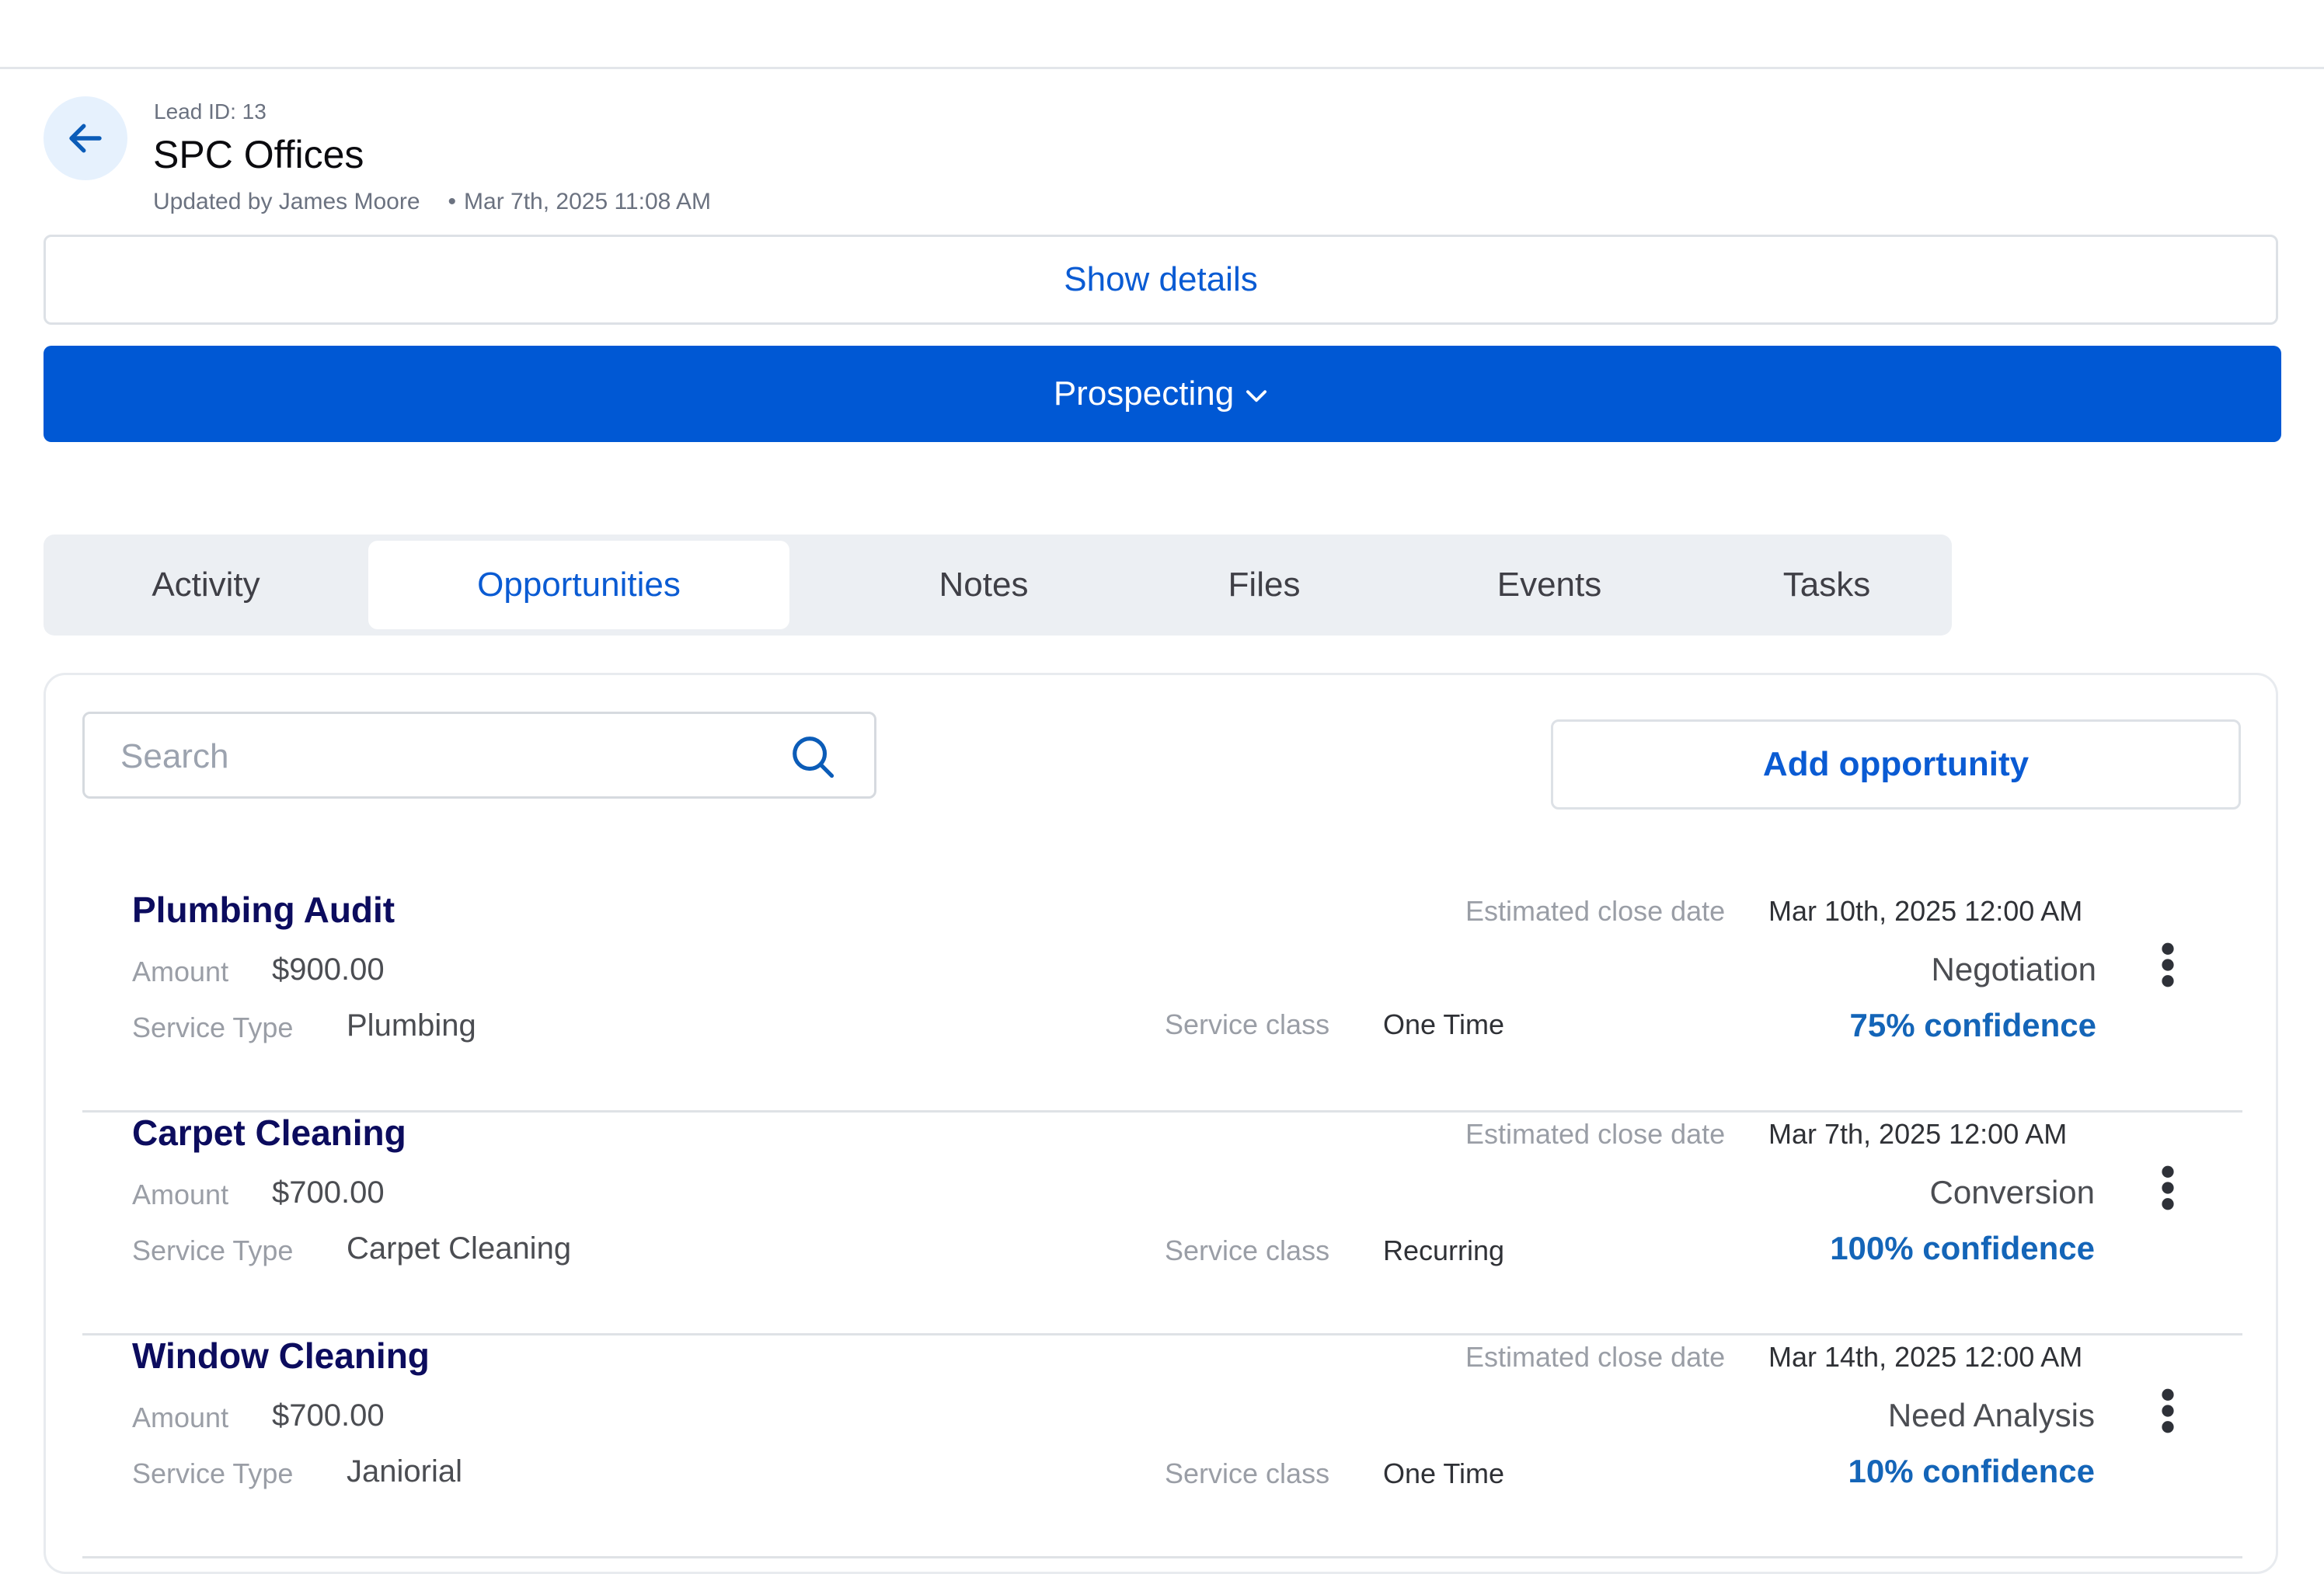 This screenshot has width=2324, height=1574. I want to click on tab-events: Events, so click(1550, 585).